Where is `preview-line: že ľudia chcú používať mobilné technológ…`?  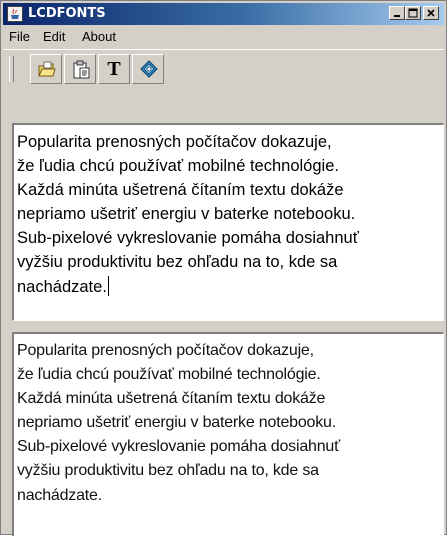 preview-line: že ľudia chcú používať mobilné technológ… is located at coordinates (169, 375).